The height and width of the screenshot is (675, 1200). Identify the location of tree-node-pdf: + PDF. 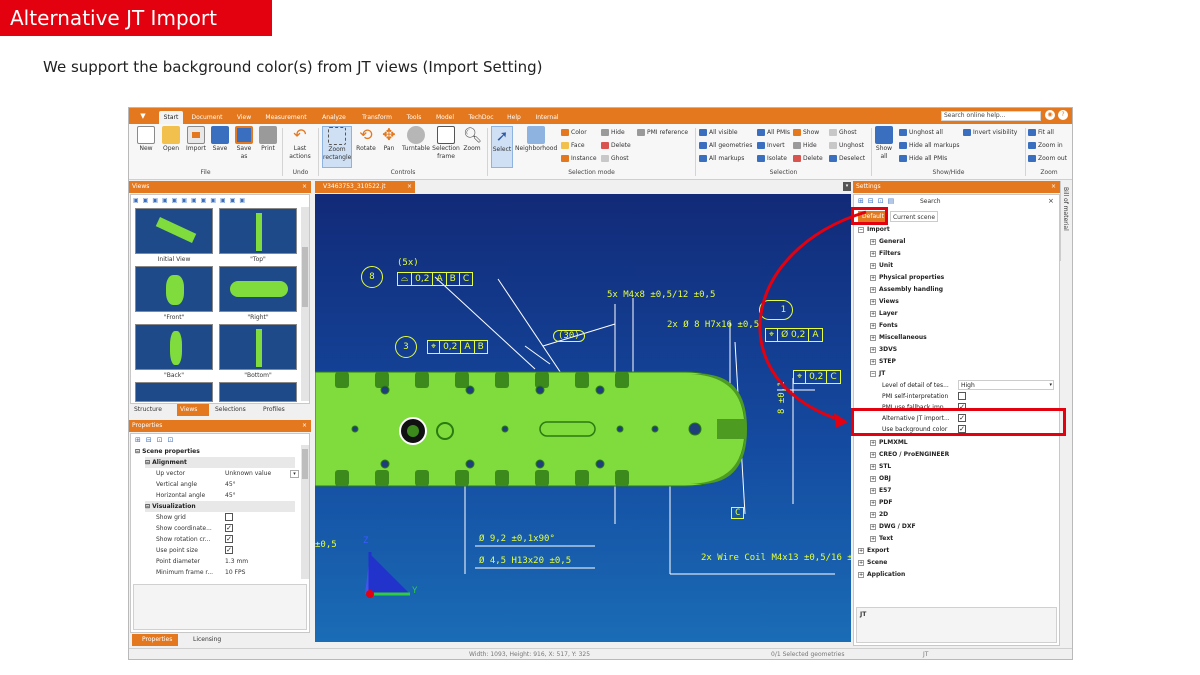
(881, 502).